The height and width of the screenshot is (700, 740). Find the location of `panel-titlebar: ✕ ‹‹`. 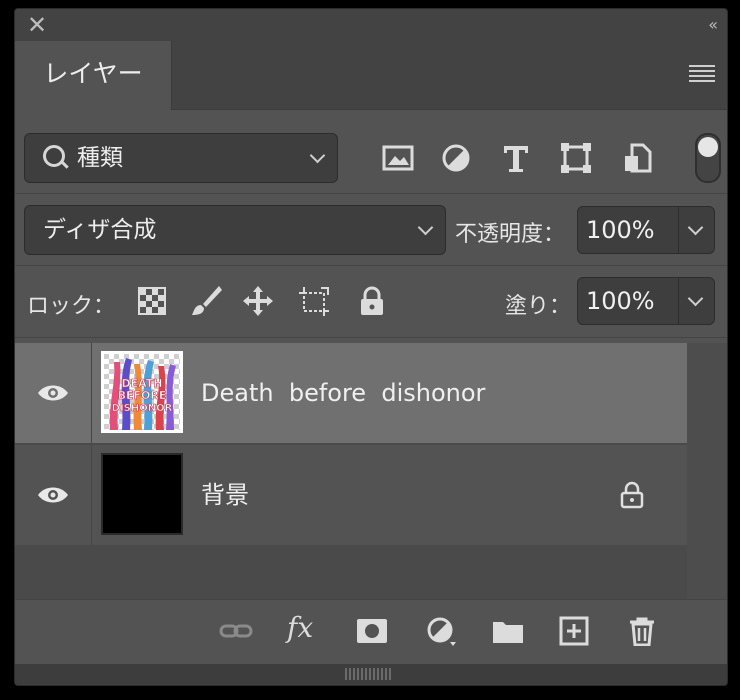

panel-titlebar: ✕ ‹‹ is located at coordinates (371, 25).